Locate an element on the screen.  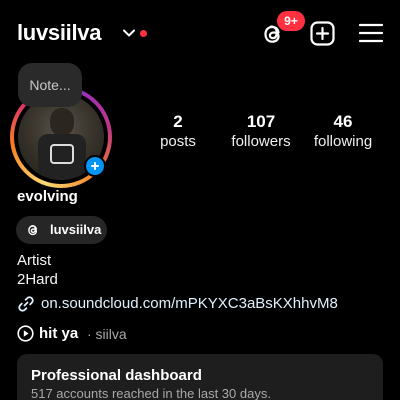
notifications-badge: 9+ is located at coordinates (291, 21).